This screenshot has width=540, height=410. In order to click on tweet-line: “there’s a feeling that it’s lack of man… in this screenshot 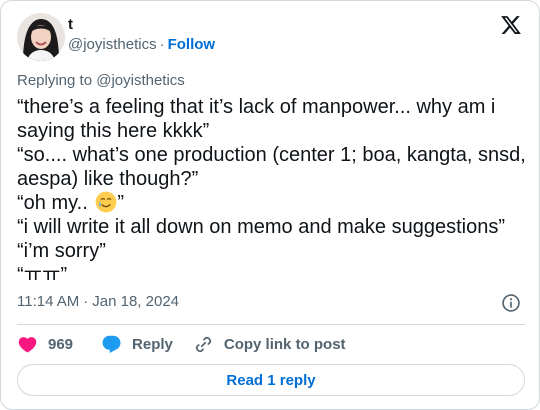, I will do `click(256, 119)`.